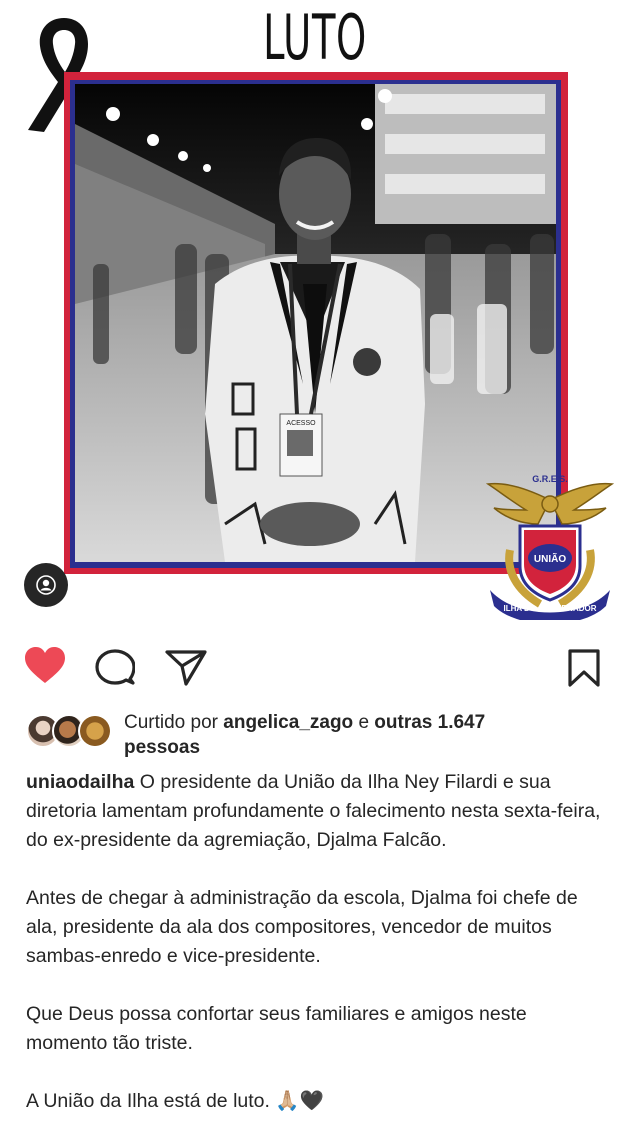 The height and width of the screenshot is (1147, 630). I want to click on likes-others-count: outras 1.647, so click(429, 722).